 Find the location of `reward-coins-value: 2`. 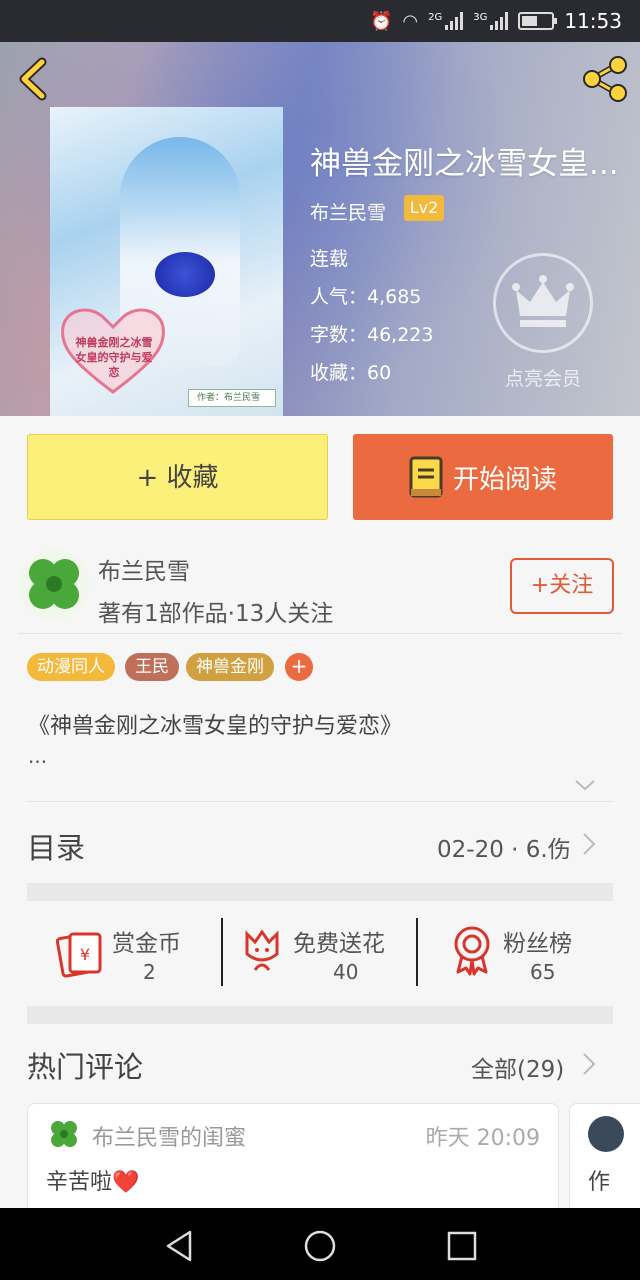

reward-coins-value: 2 is located at coordinates (149, 972).